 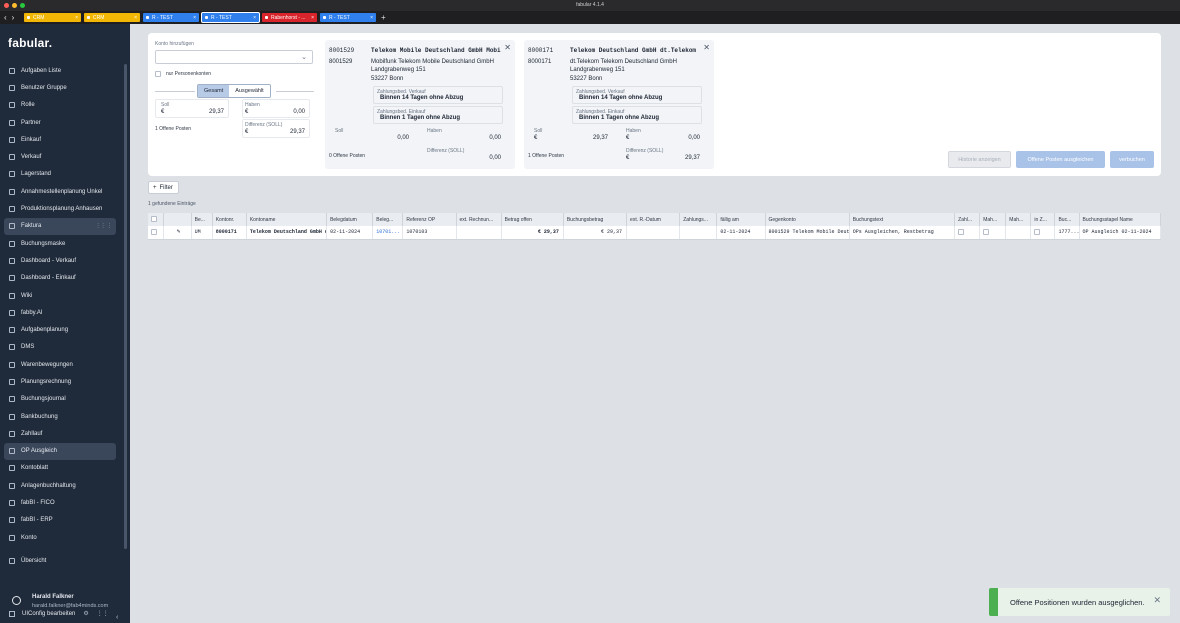 What do you see at coordinates (60, 520) in the screenshot?
I see `sidebar-item-fabbi-erp: fabBI - ERP` at bounding box center [60, 520].